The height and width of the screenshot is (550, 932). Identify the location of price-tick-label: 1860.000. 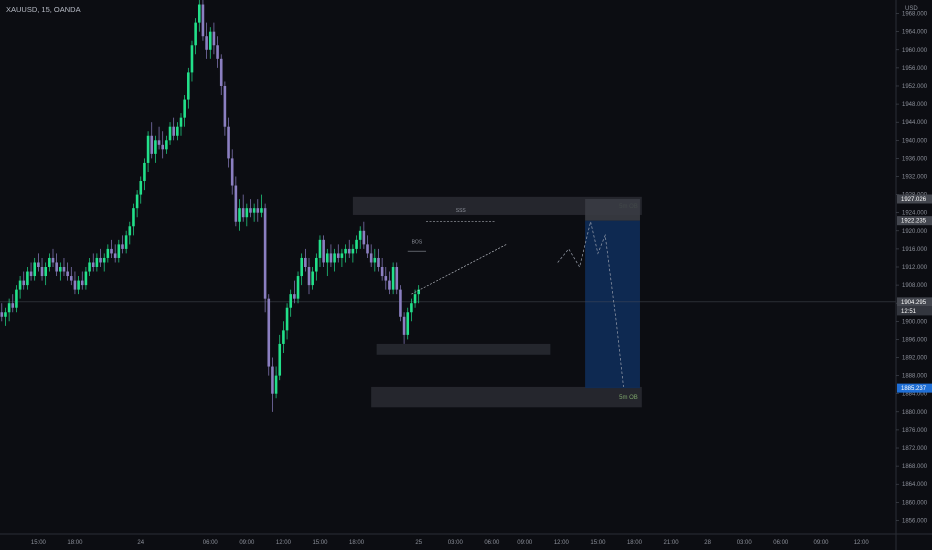
(915, 503).